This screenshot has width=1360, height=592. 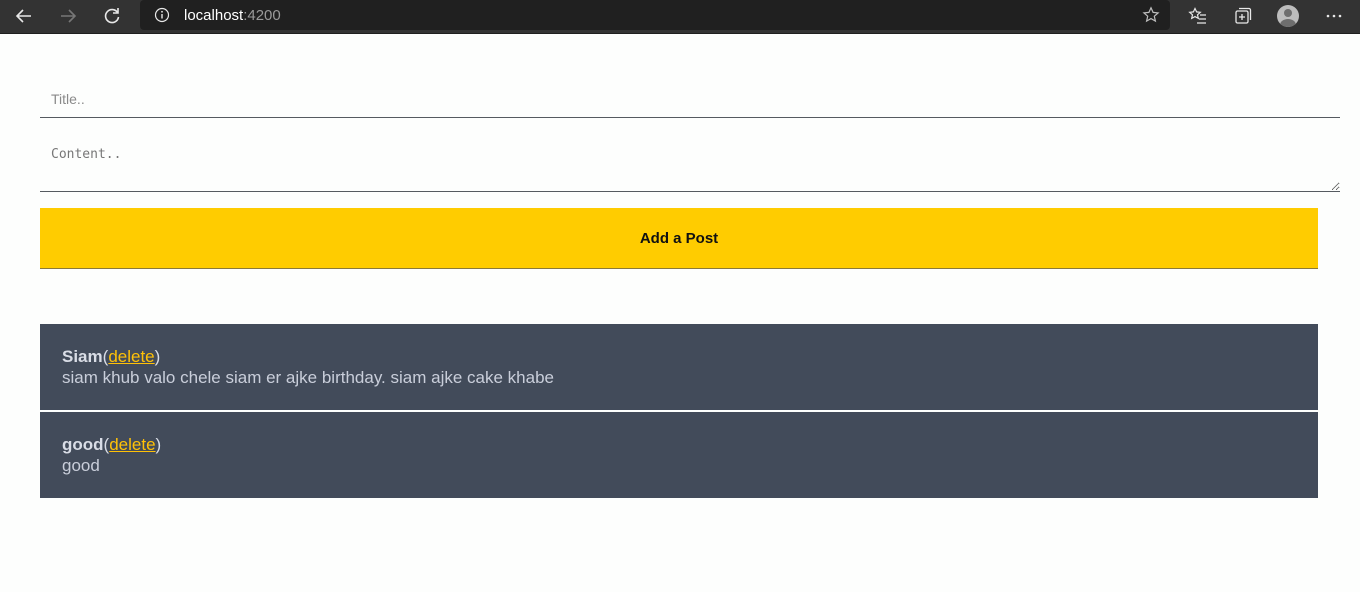 I want to click on post-item: good(delete) good, so click(x=679, y=455).